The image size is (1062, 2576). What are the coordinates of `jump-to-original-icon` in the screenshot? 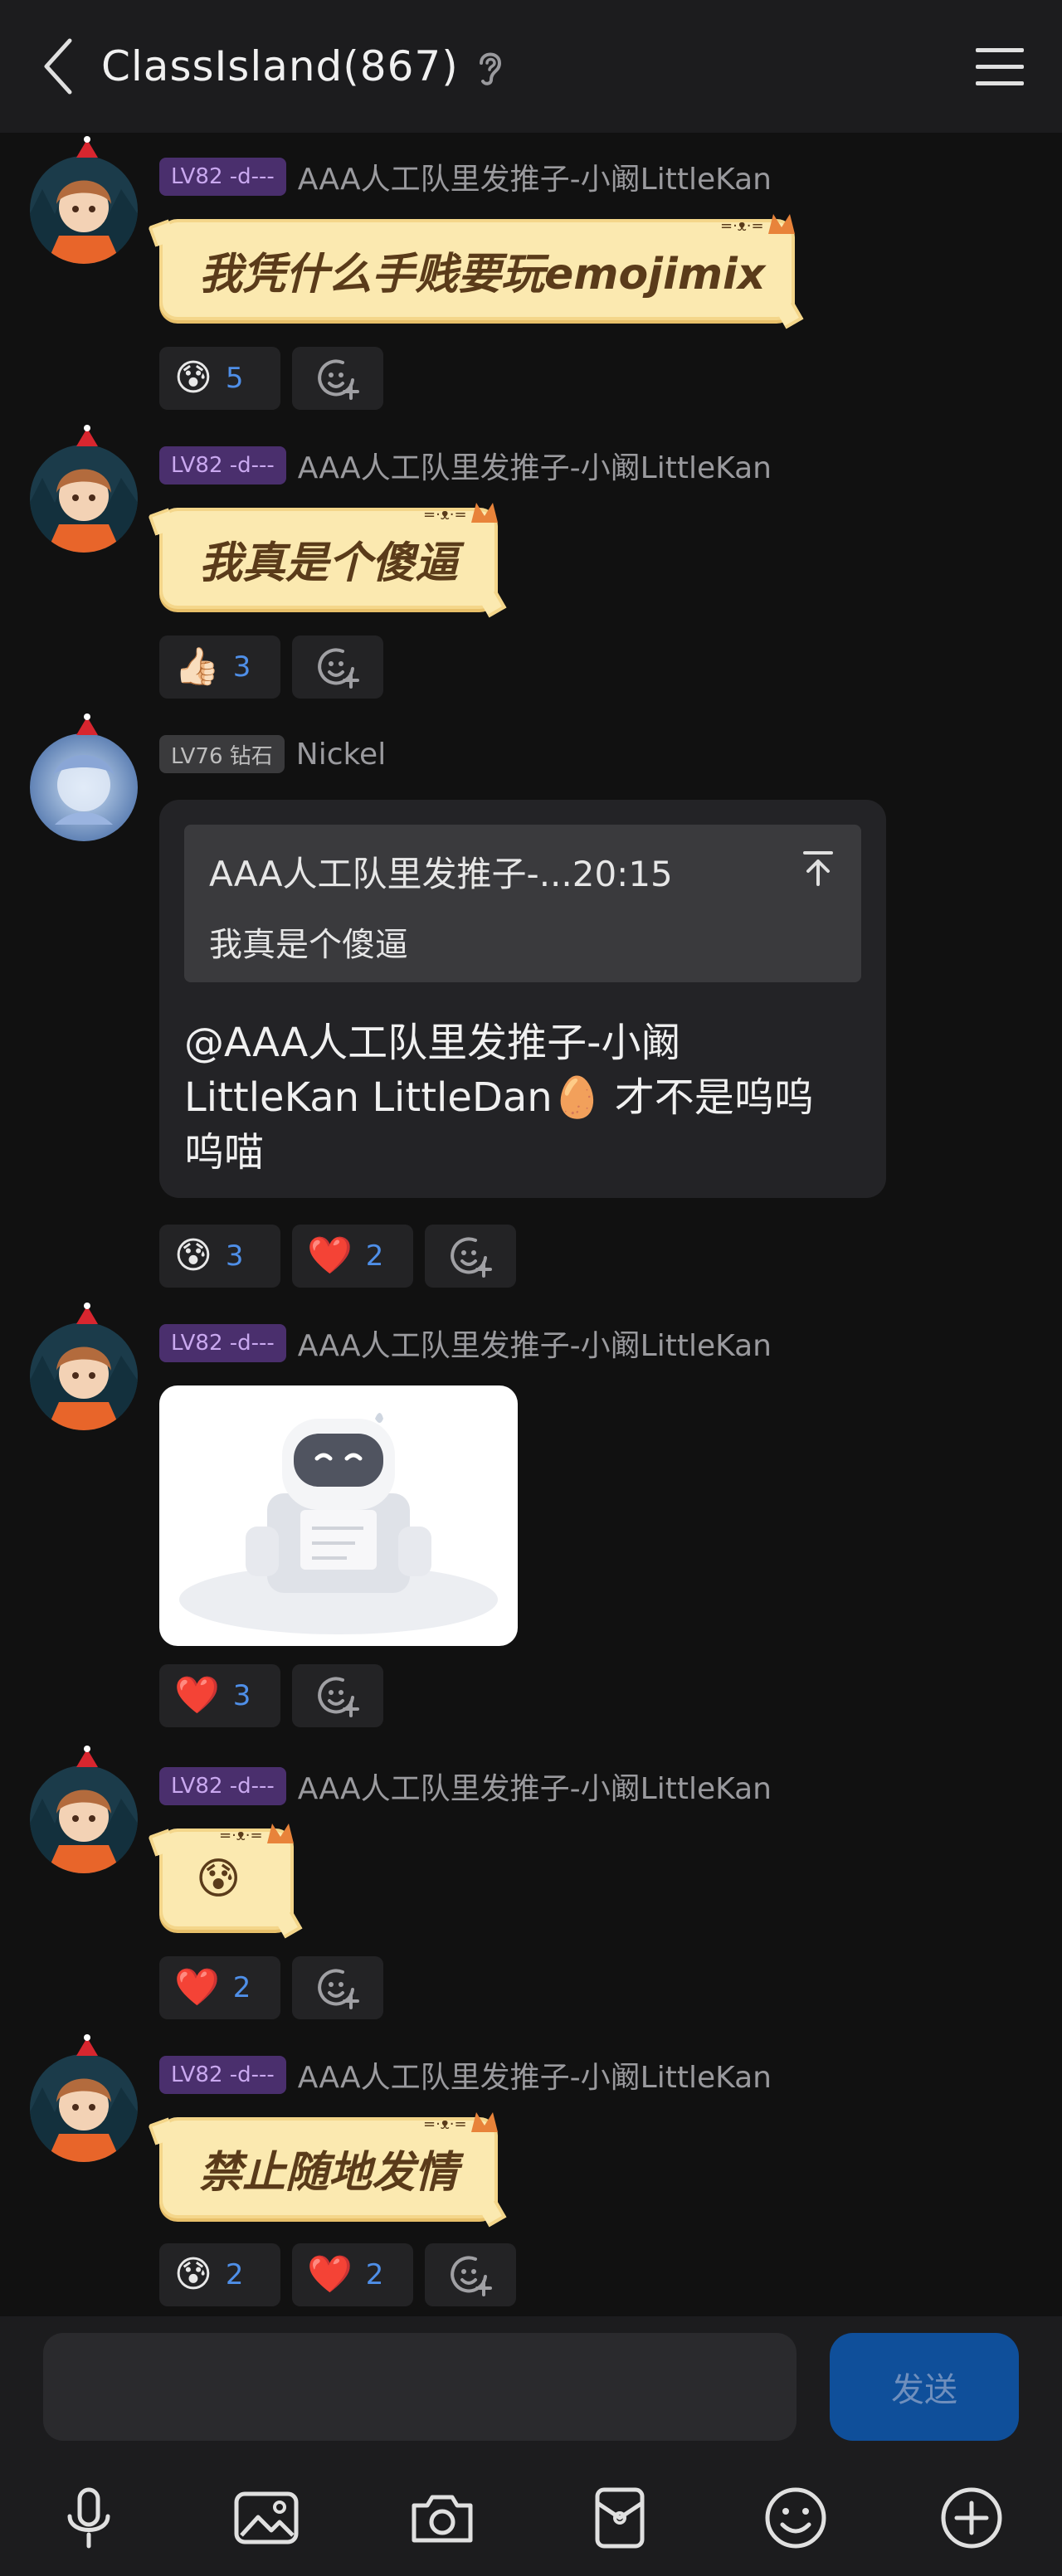 It's located at (818, 868).